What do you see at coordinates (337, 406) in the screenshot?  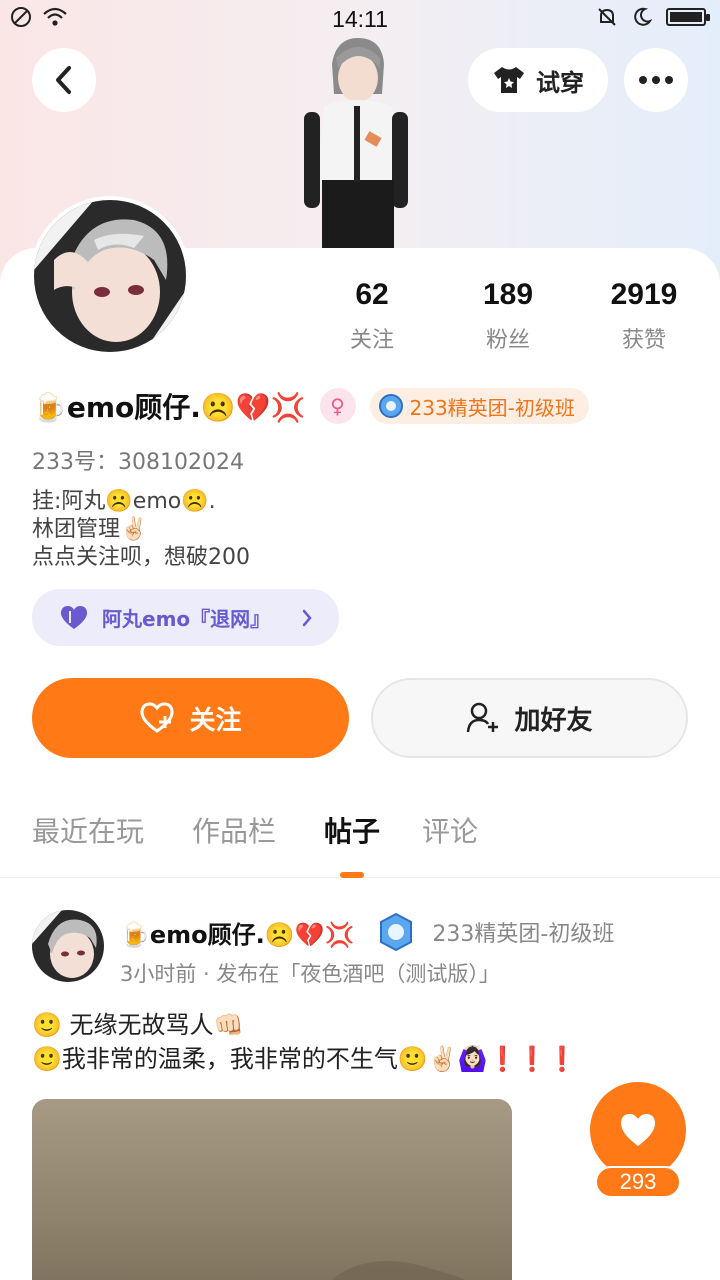 I see `female-gender-icon: ♀` at bounding box center [337, 406].